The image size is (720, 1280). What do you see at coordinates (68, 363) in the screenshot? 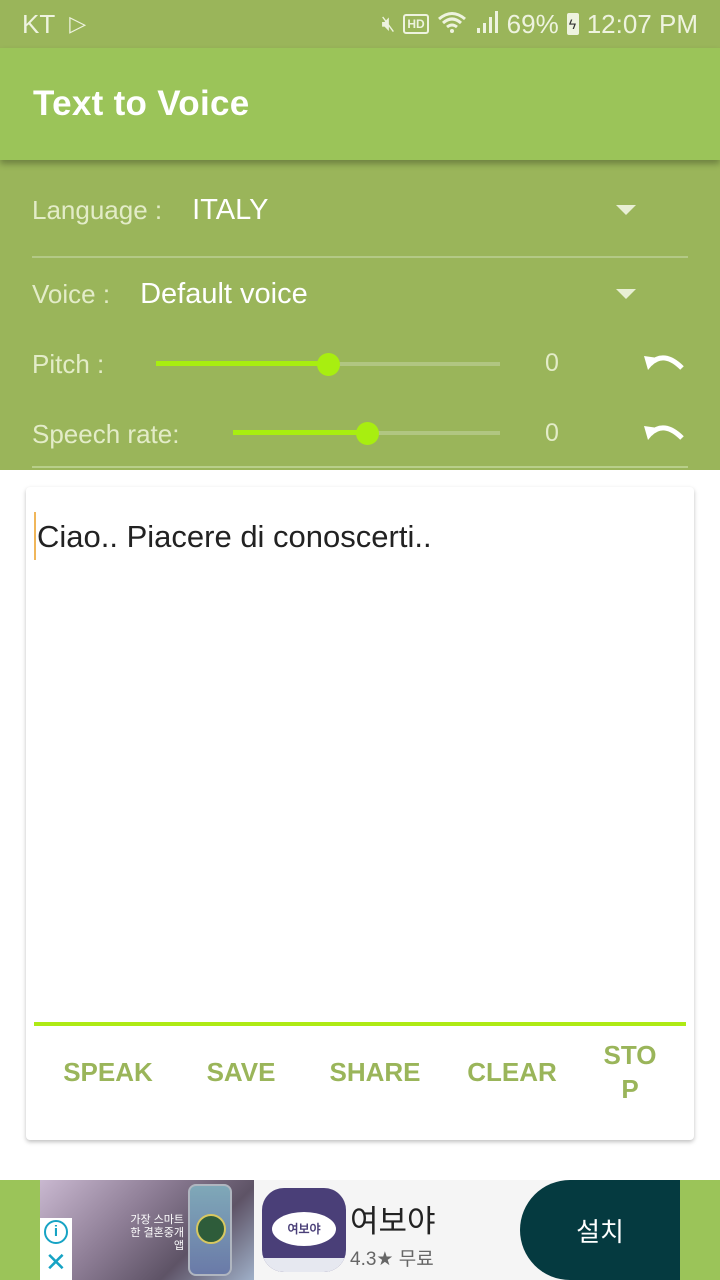
I see `pitch-label: Pitch :` at bounding box center [68, 363].